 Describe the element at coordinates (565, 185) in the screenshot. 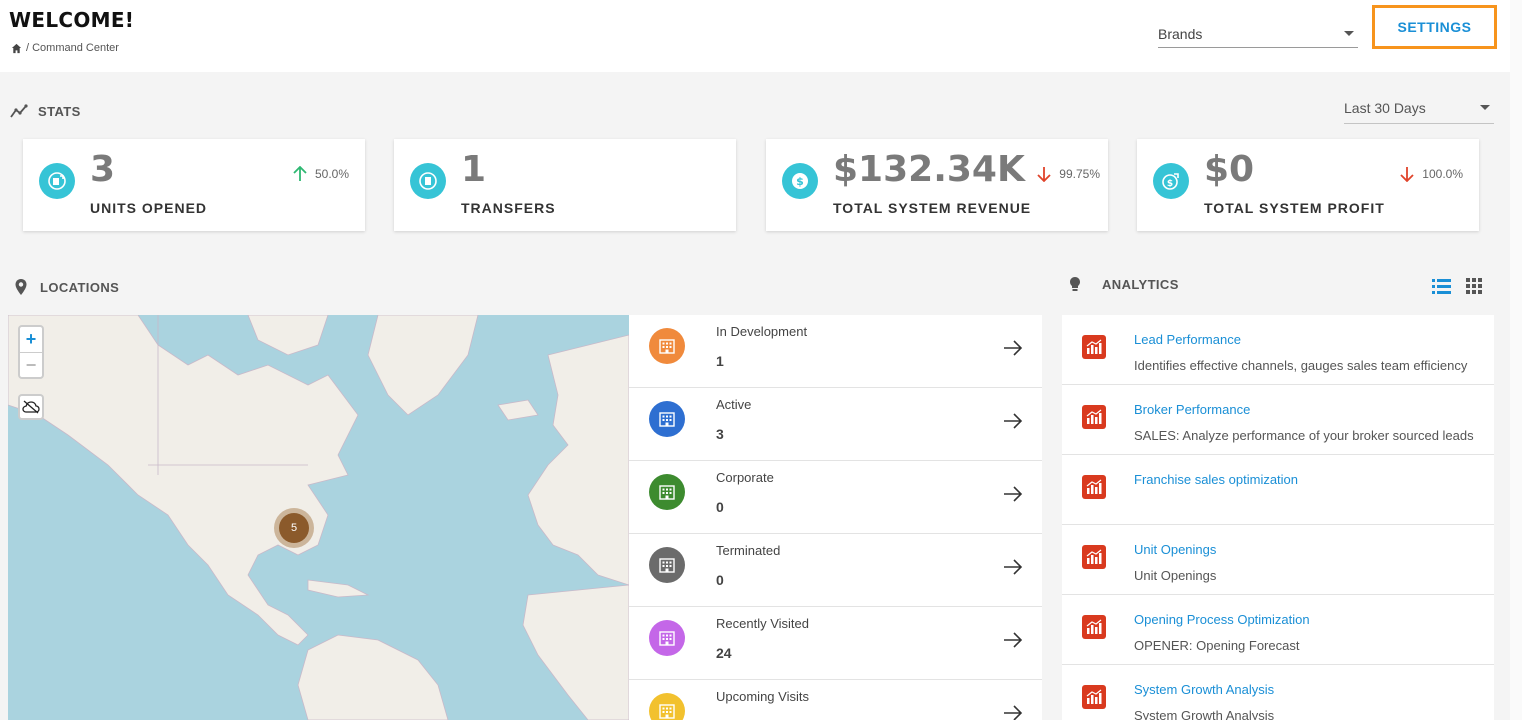

I see `stat-card-transfers: 1 TRANSFERS` at that location.